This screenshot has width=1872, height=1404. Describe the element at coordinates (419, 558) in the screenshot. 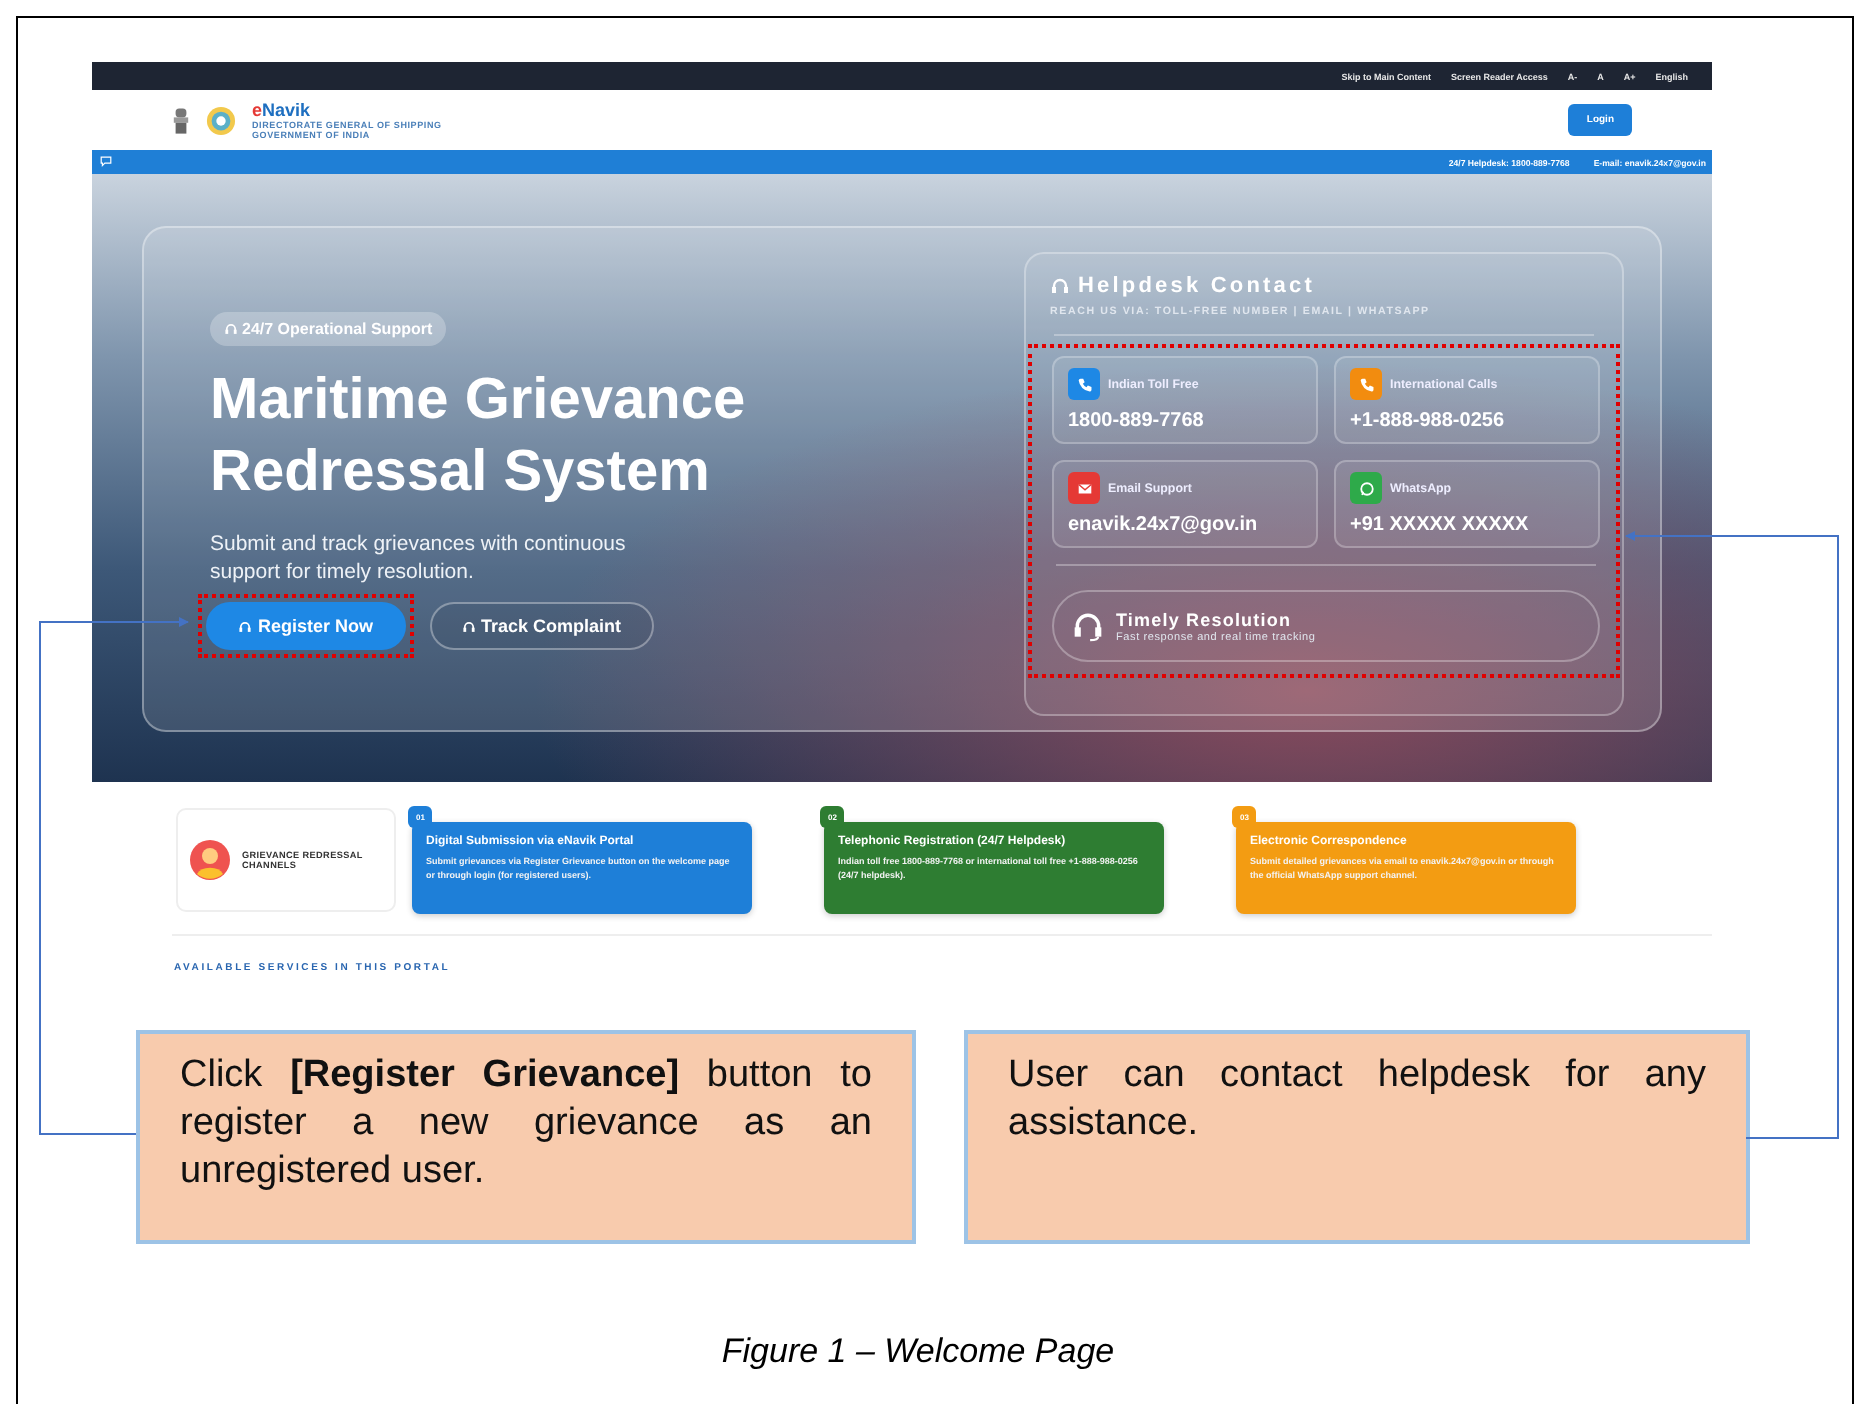

I see `hero-description: Submit and track grievances with continuous support for timely resolution.` at that location.